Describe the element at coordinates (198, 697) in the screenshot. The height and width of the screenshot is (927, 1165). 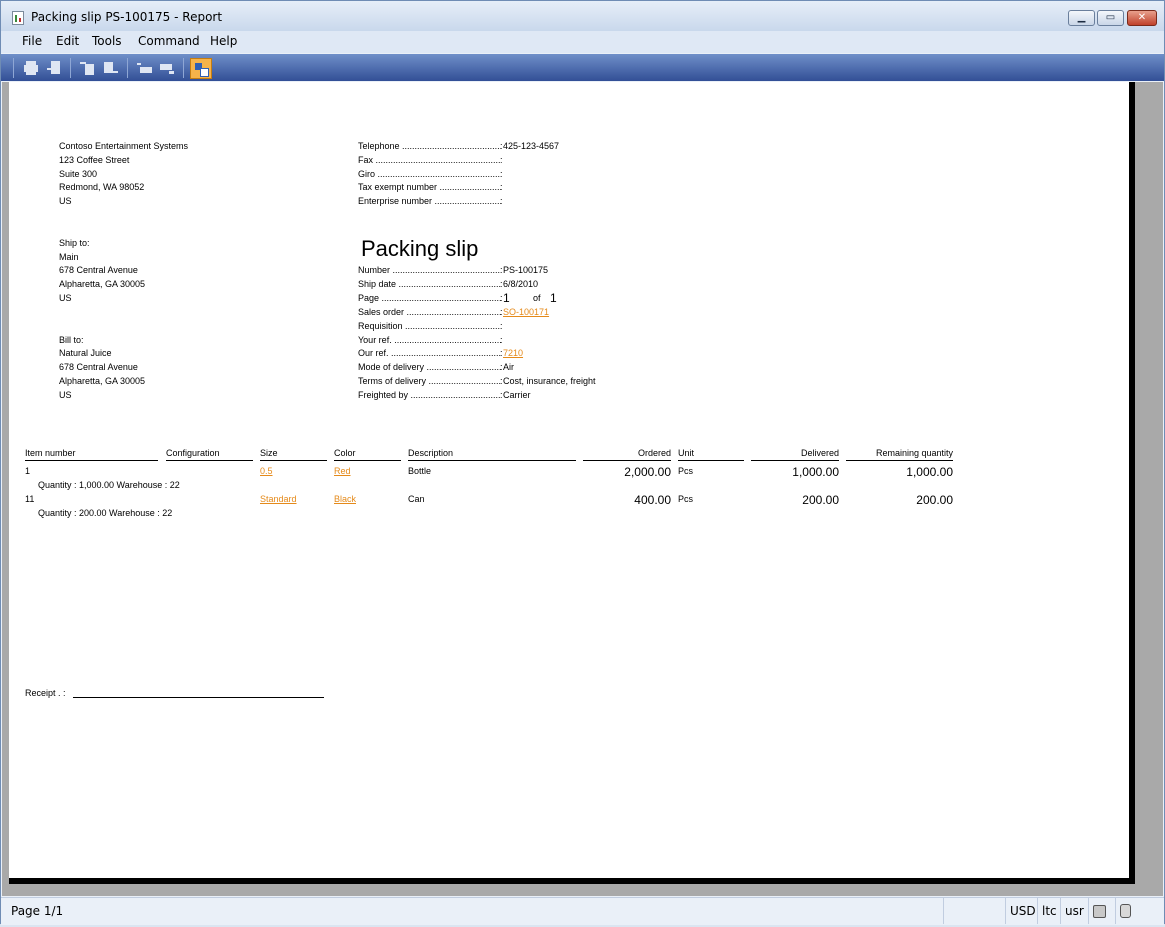
I see `receipt-signature-line` at that location.